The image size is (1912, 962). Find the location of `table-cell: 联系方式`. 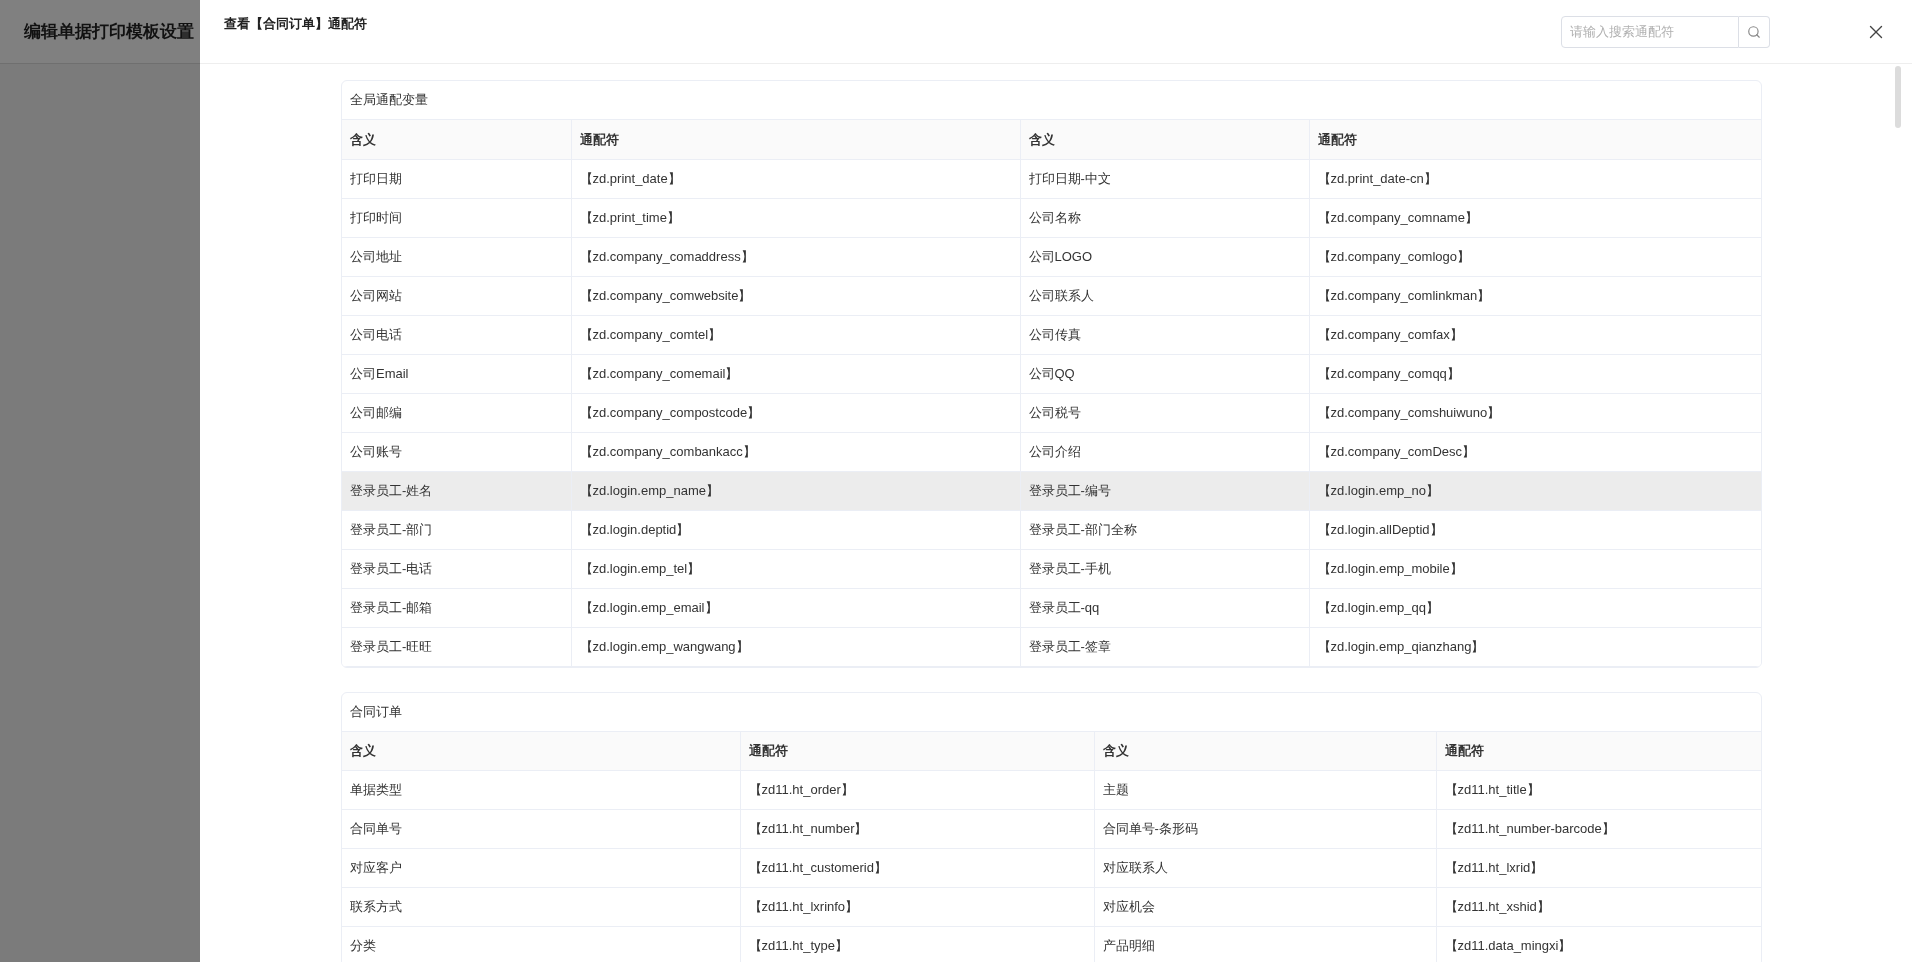

table-cell: 联系方式 is located at coordinates (541, 907).